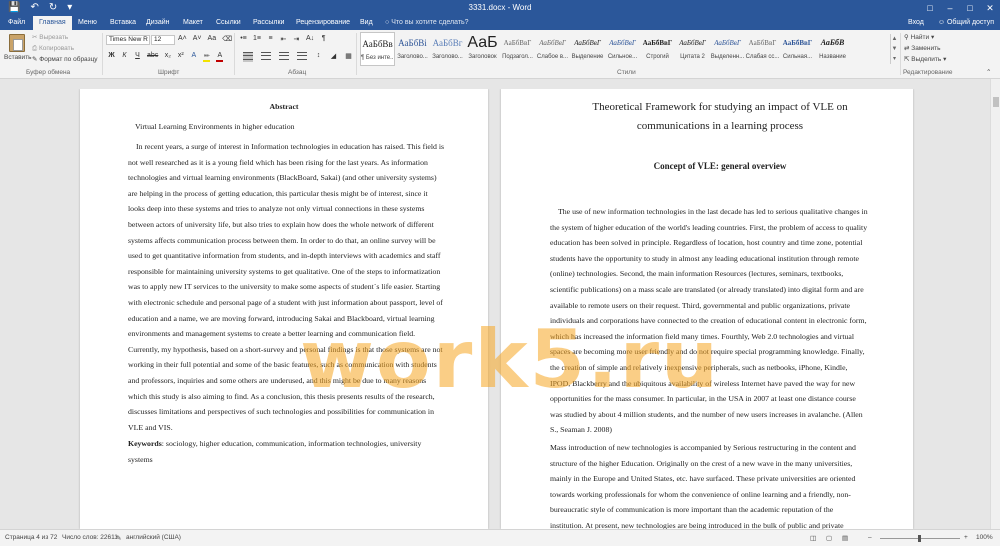  Describe the element at coordinates (482, 57) in the screenshot. I see `style-name: Заголовок` at that location.